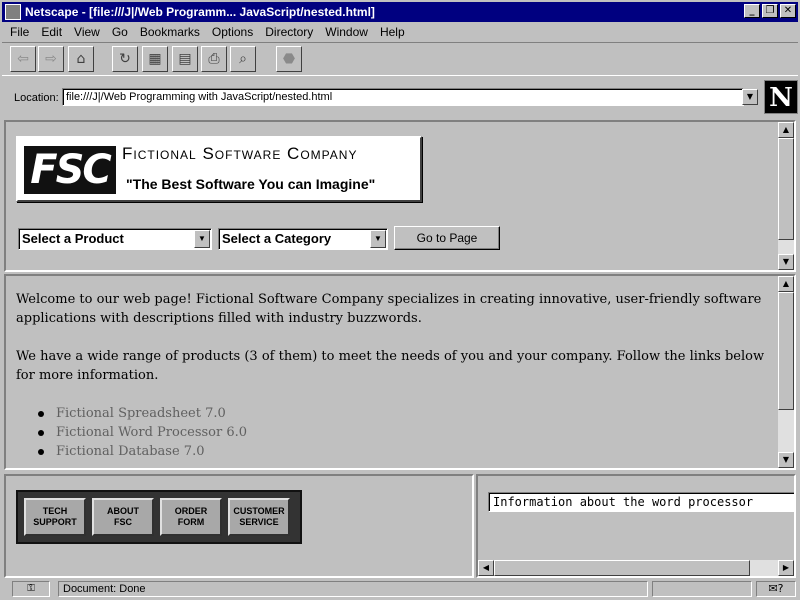  Describe the element at coordinates (752, 11) in the screenshot. I see `minimize-button: _` at that location.